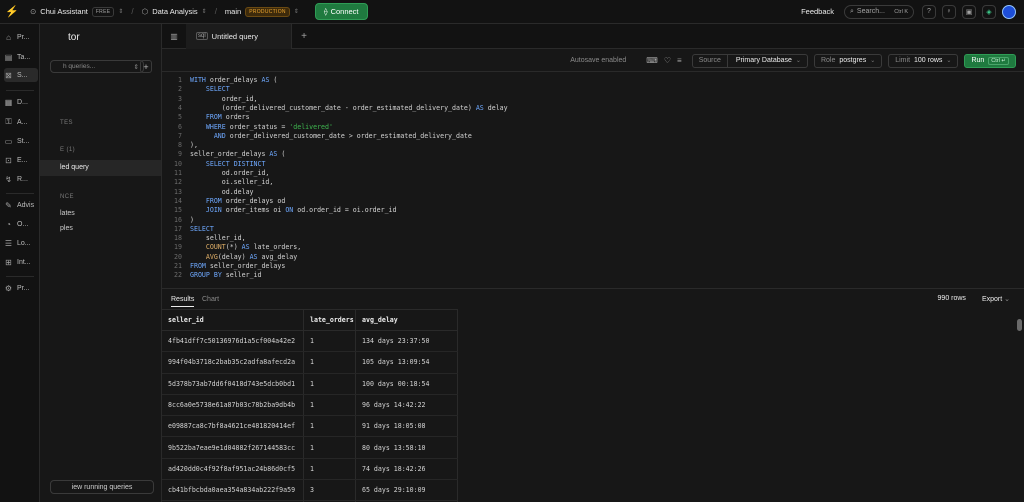  Describe the element at coordinates (407, 320) in the screenshot. I see `column-header-avg-delay: avg_delay` at that location.